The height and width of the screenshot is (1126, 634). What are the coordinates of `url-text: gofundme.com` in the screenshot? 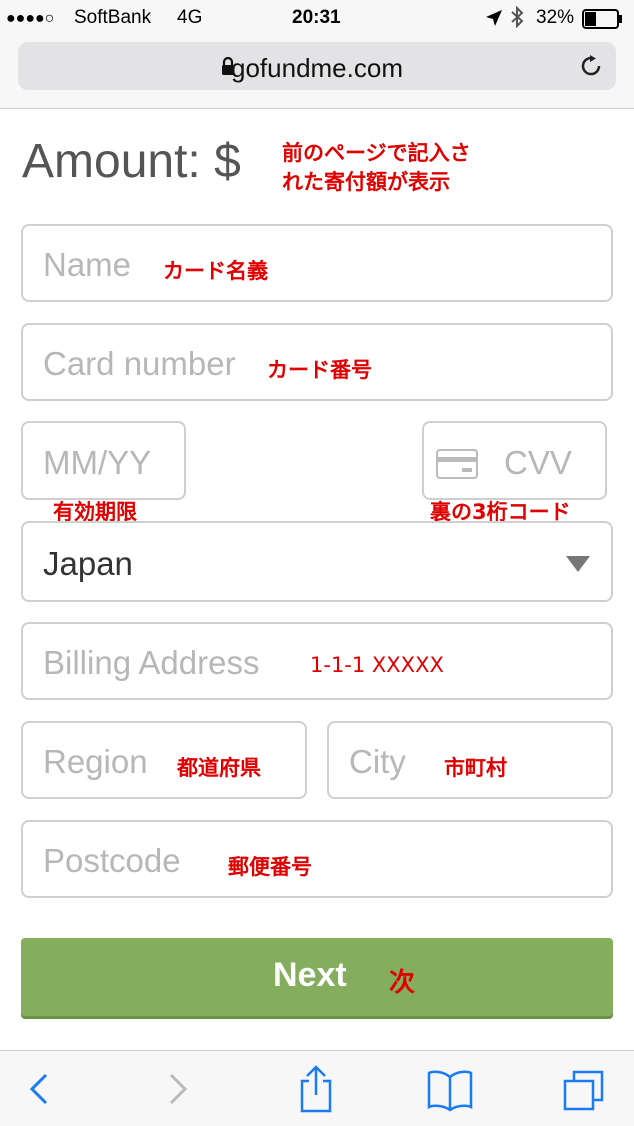 It's located at (317, 68).